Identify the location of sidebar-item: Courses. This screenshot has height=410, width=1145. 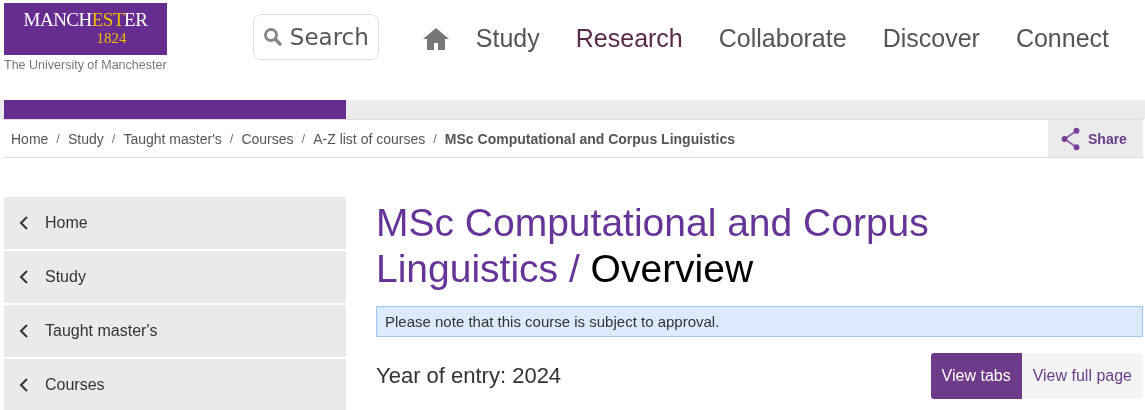
(175, 384).